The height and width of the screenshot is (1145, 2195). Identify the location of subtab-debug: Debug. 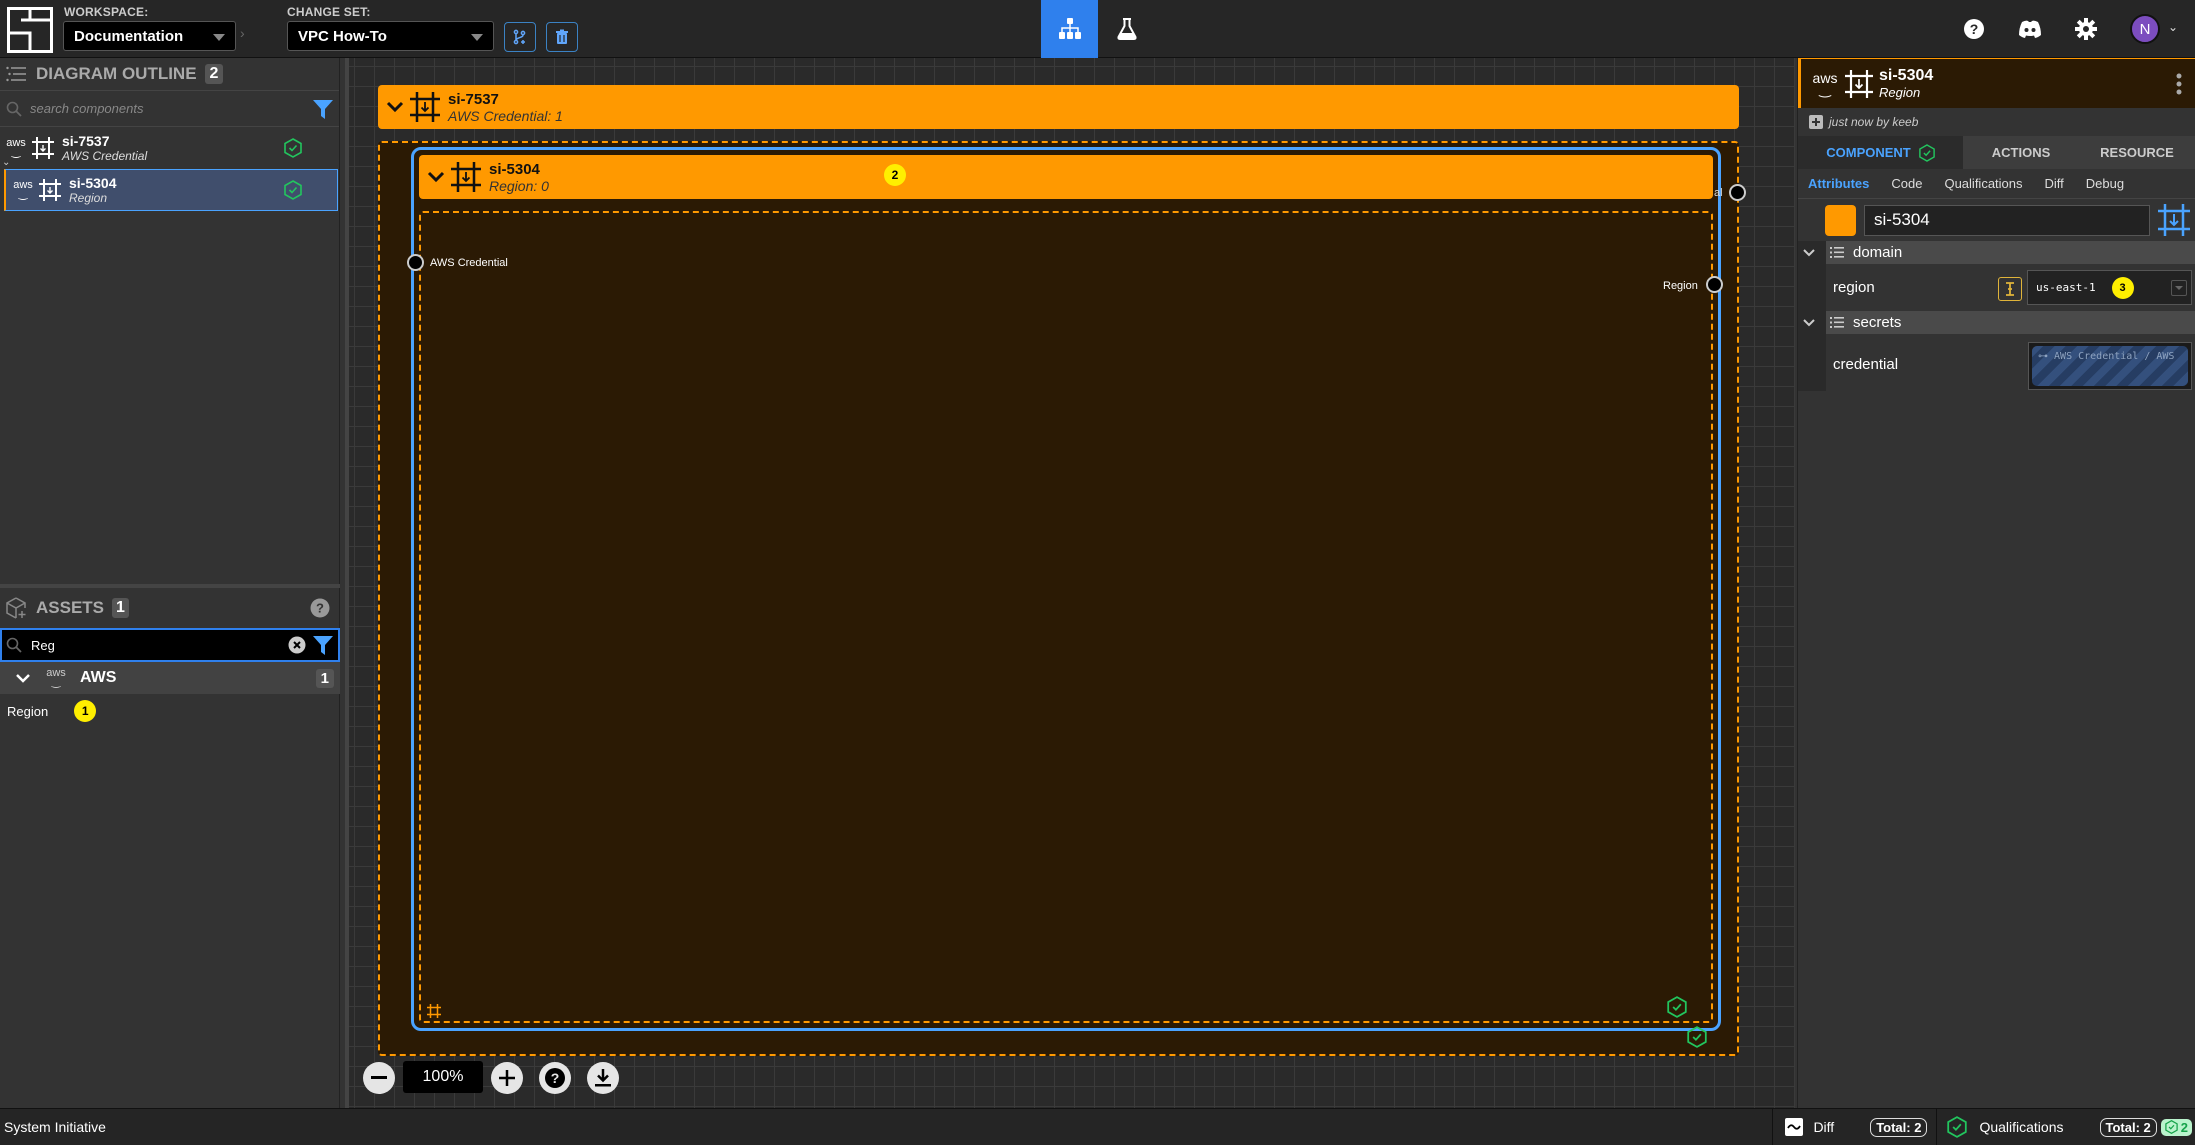
(2105, 183).